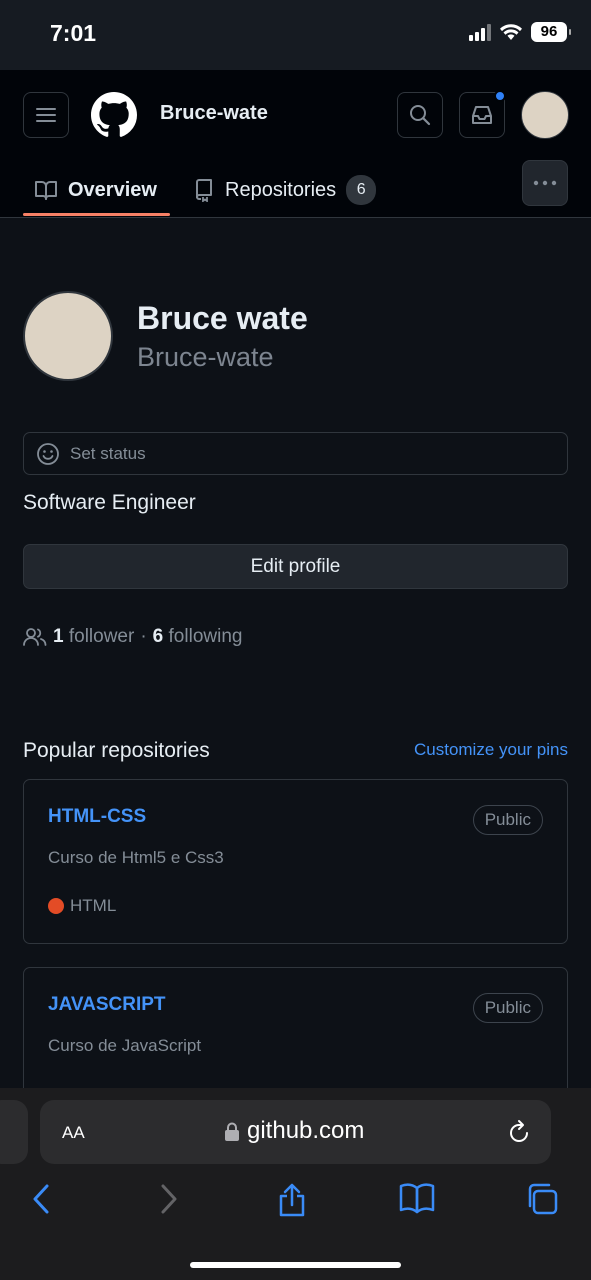 This screenshot has height=1280, width=591. Describe the element at coordinates (232, 1131) in the screenshot. I see `lock-icon` at that location.